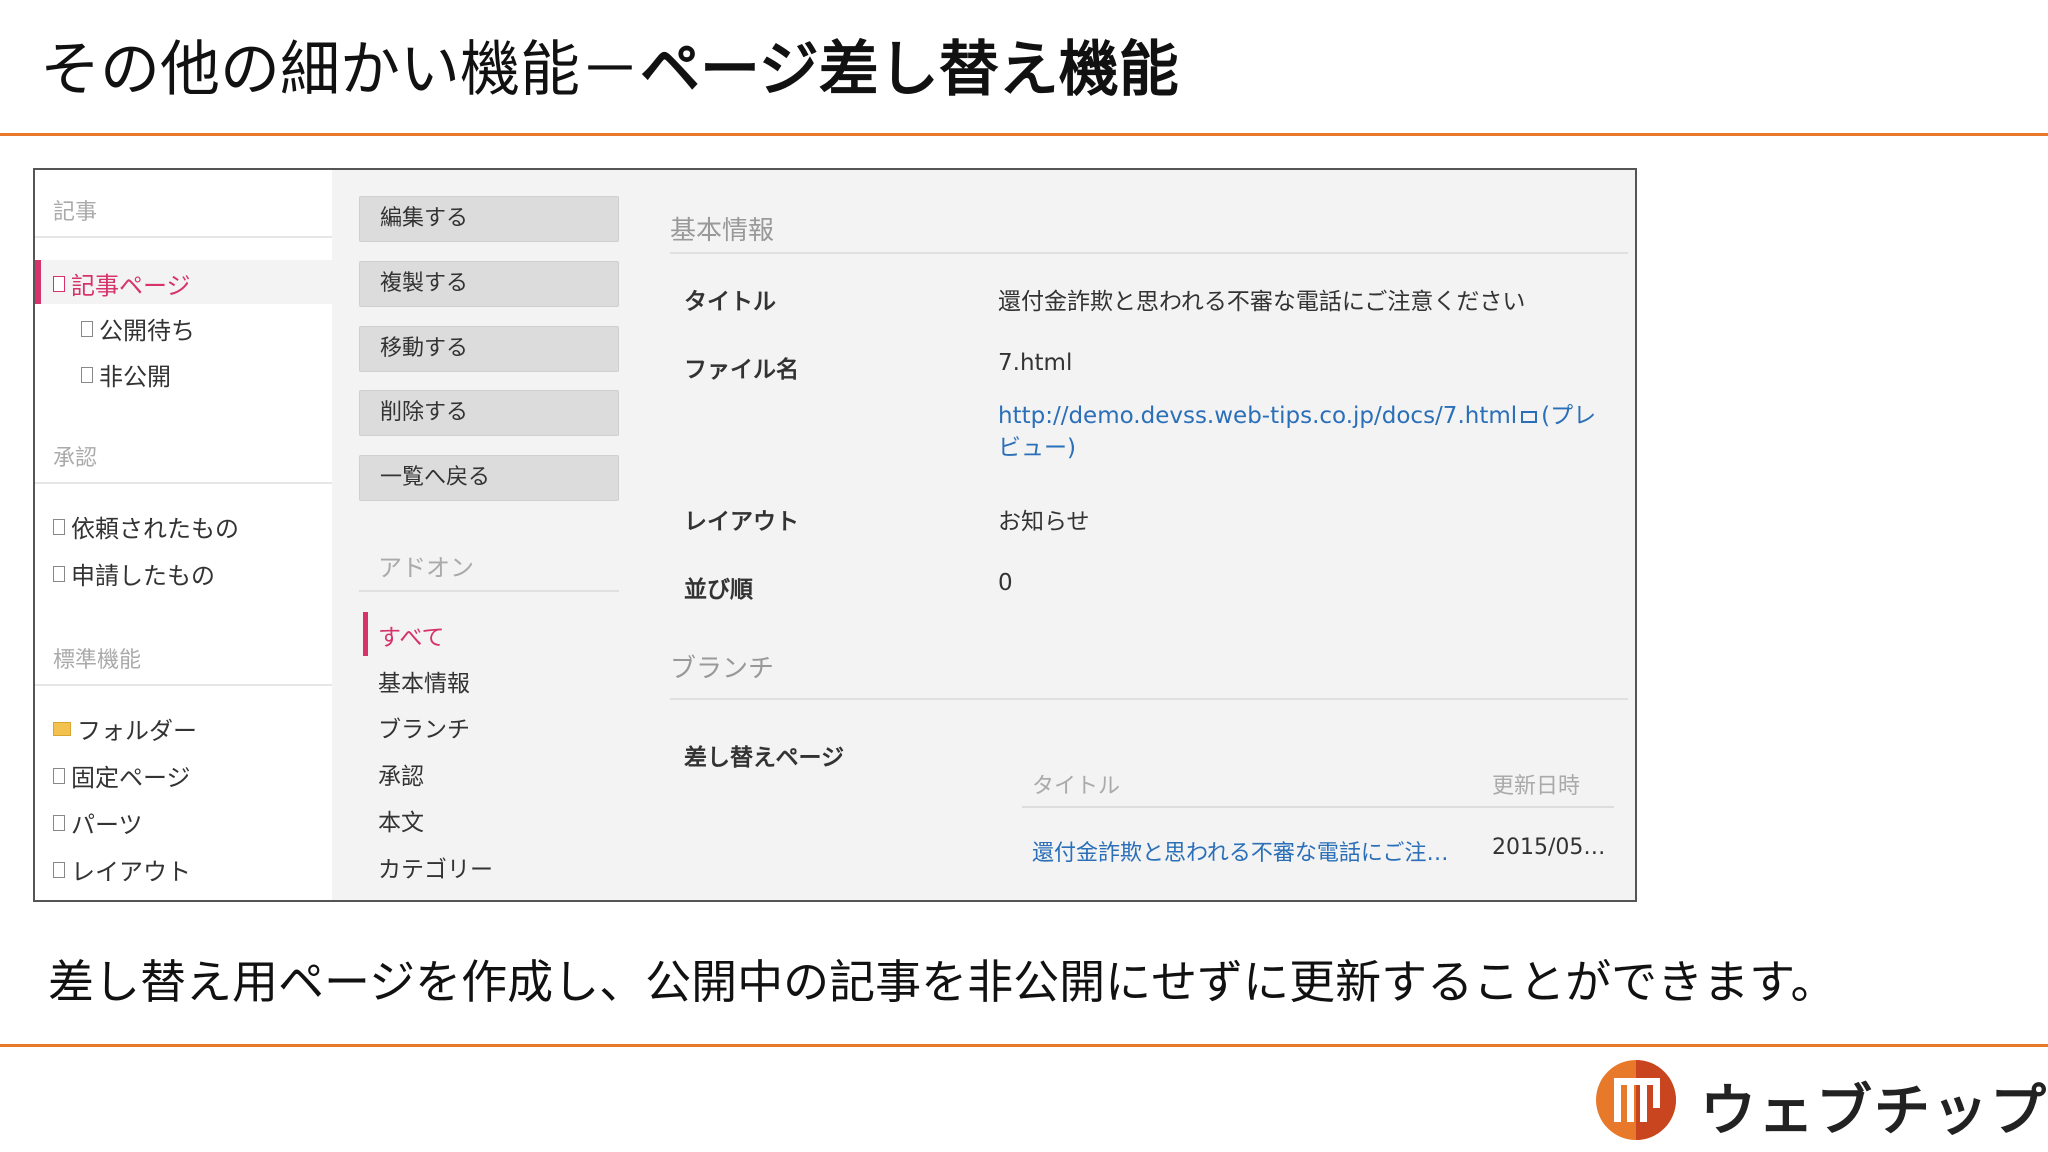 The height and width of the screenshot is (1152, 2048). I want to click on sidebar: 記事 記事ページ 公開待ち 非公開 承認 依頼されたもの 申請したもの 標準機能, so click(183, 535).